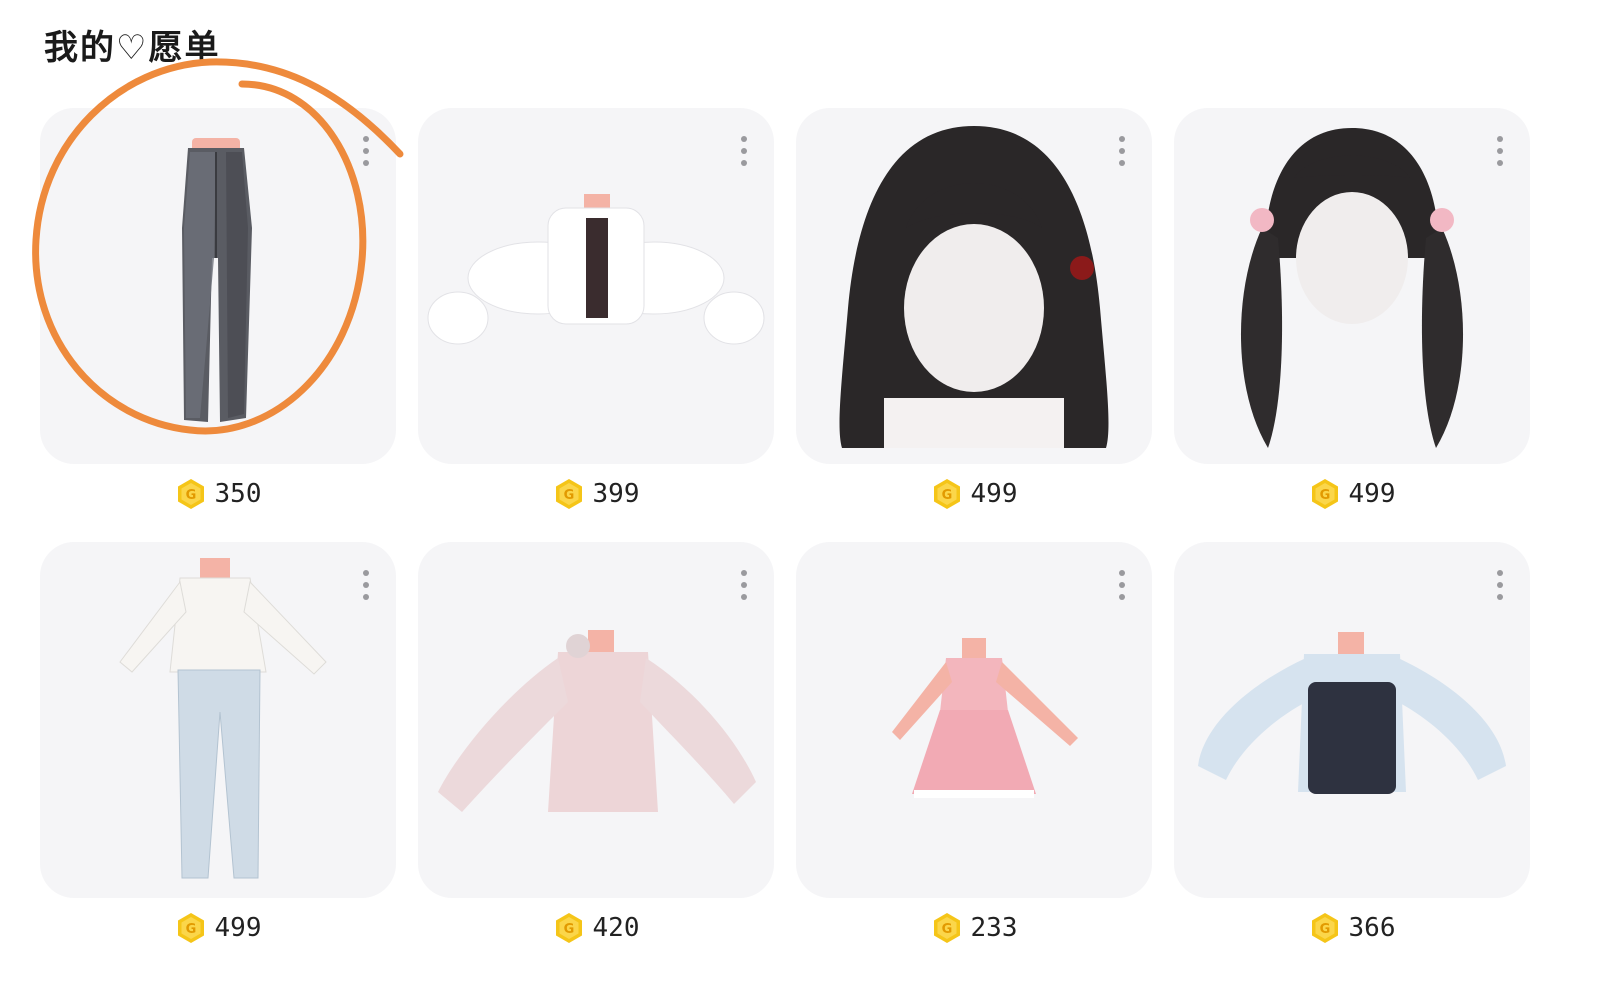  I want to click on price-value: 233, so click(994, 928).